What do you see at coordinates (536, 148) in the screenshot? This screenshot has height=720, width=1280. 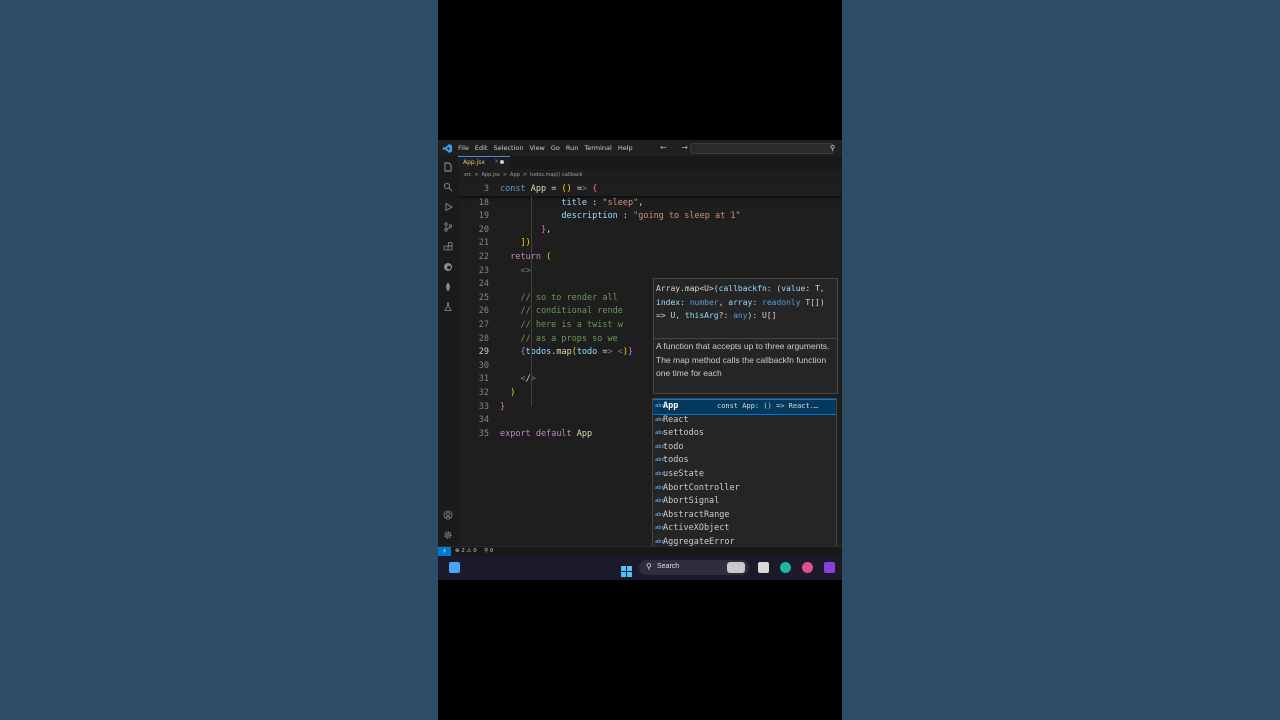 I see `menu-view: View` at bounding box center [536, 148].